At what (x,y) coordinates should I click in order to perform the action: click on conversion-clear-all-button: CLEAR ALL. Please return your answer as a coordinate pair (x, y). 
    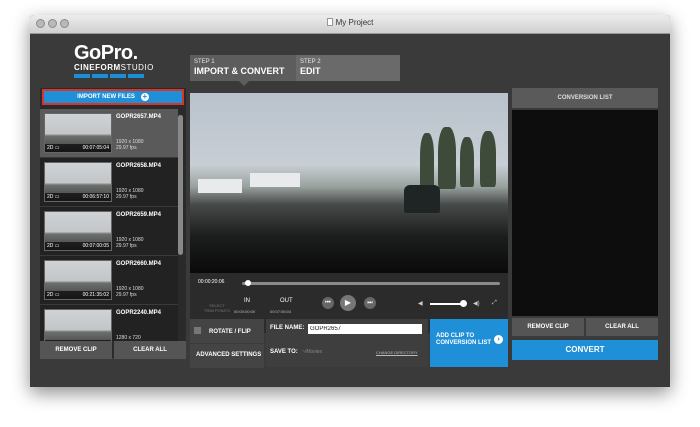
    Looking at the image, I should click on (622, 327).